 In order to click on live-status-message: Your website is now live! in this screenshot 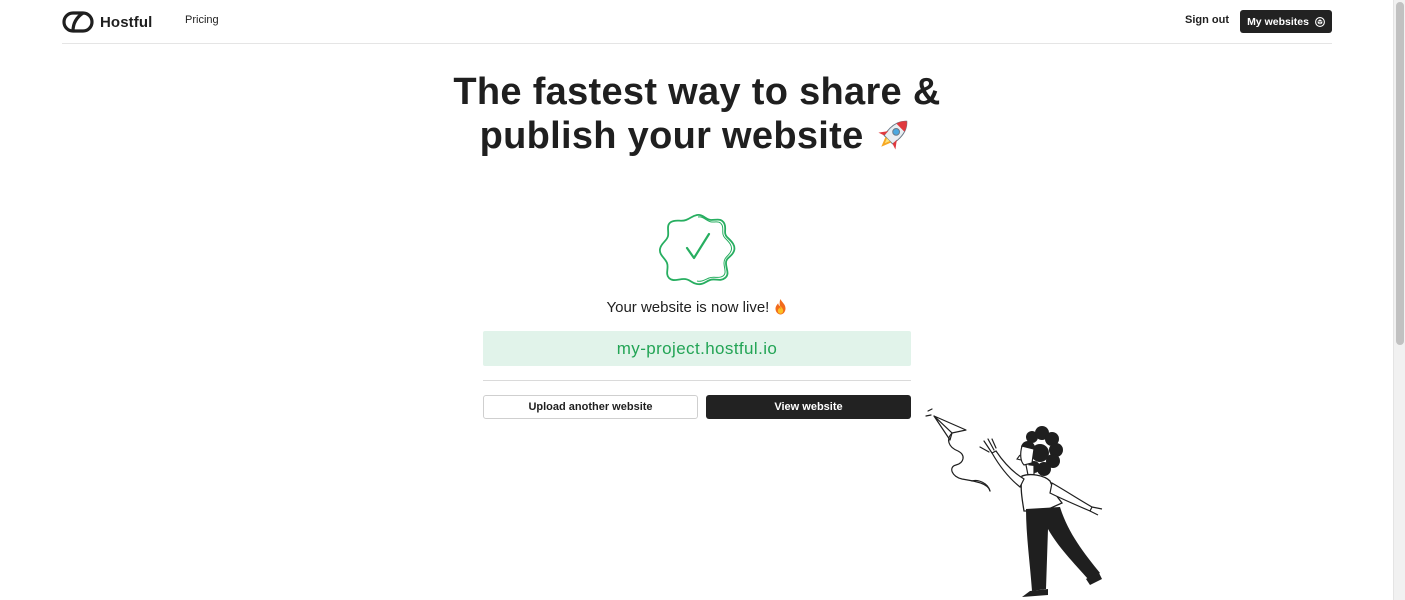, I will do `click(696, 307)`.